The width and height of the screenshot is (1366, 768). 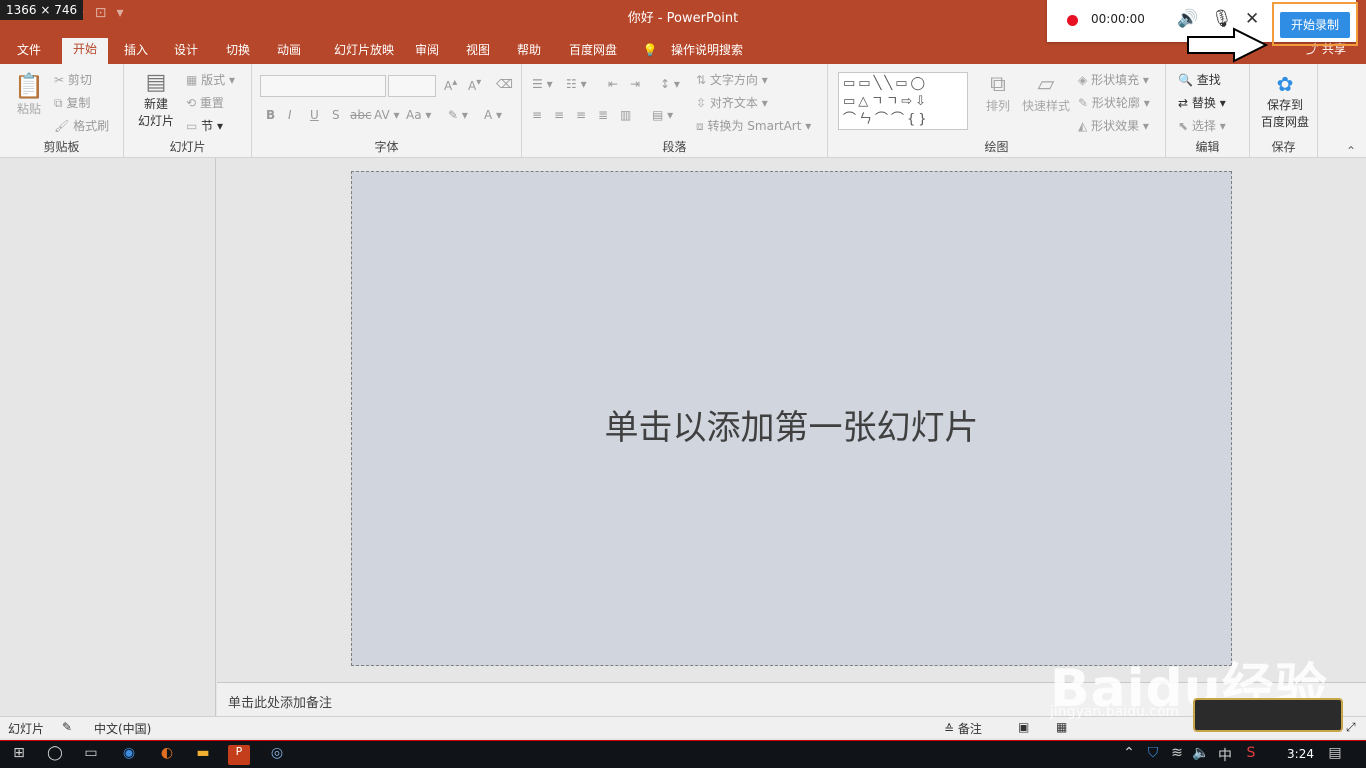 What do you see at coordinates (91, 755) in the screenshot?
I see `task-view-icon: ▭` at bounding box center [91, 755].